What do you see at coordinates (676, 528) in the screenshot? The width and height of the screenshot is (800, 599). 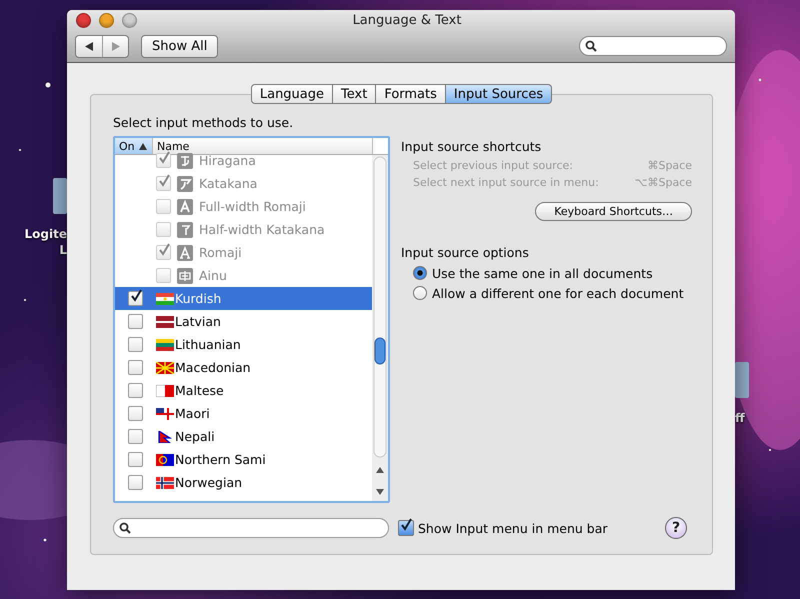 I see `help-button: ?` at bounding box center [676, 528].